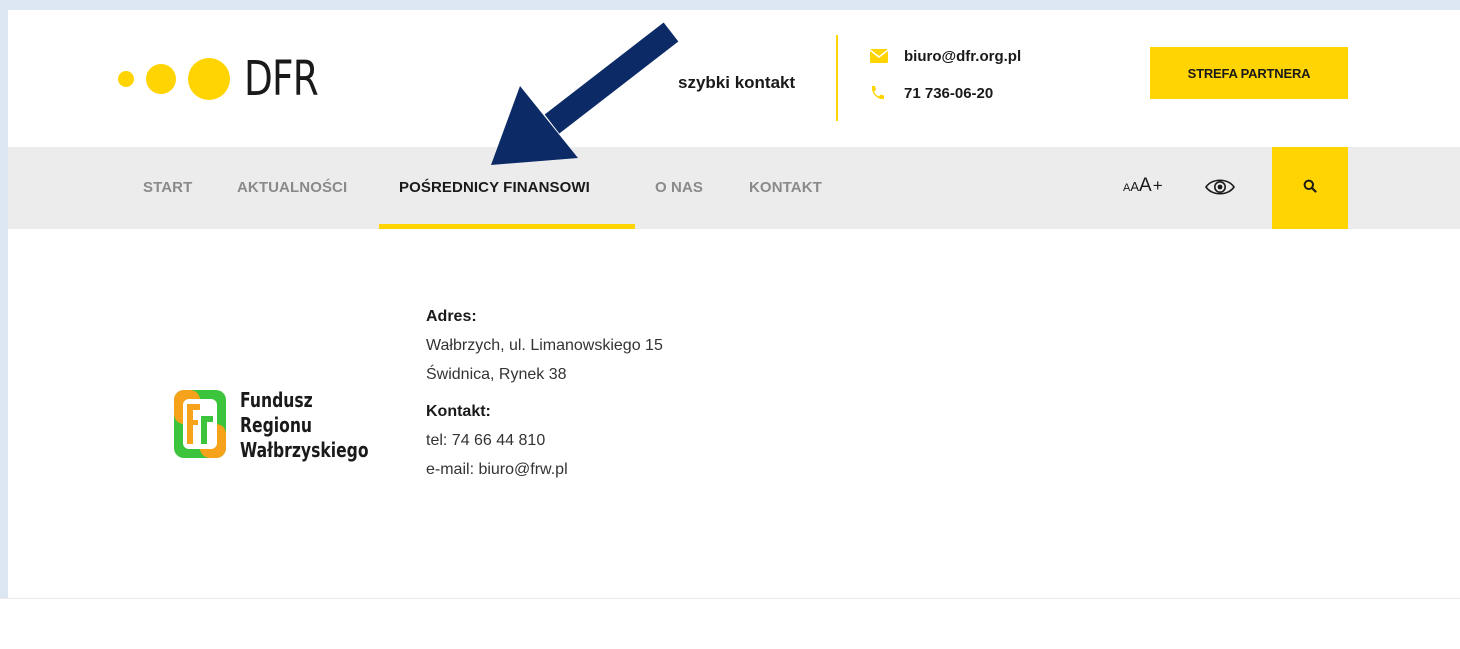  What do you see at coordinates (1158, 186) in the screenshot?
I see `font-size-plus: +` at bounding box center [1158, 186].